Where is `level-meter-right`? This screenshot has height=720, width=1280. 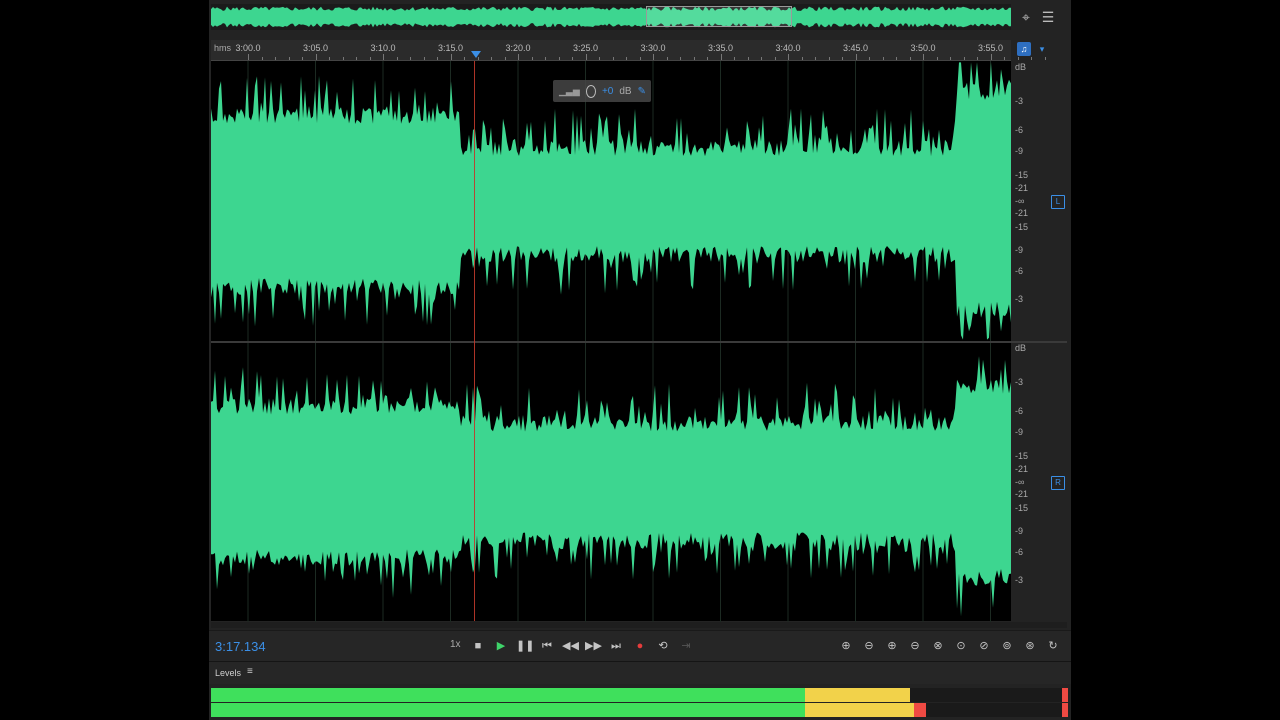
level-meter-right is located at coordinates (639, 710).